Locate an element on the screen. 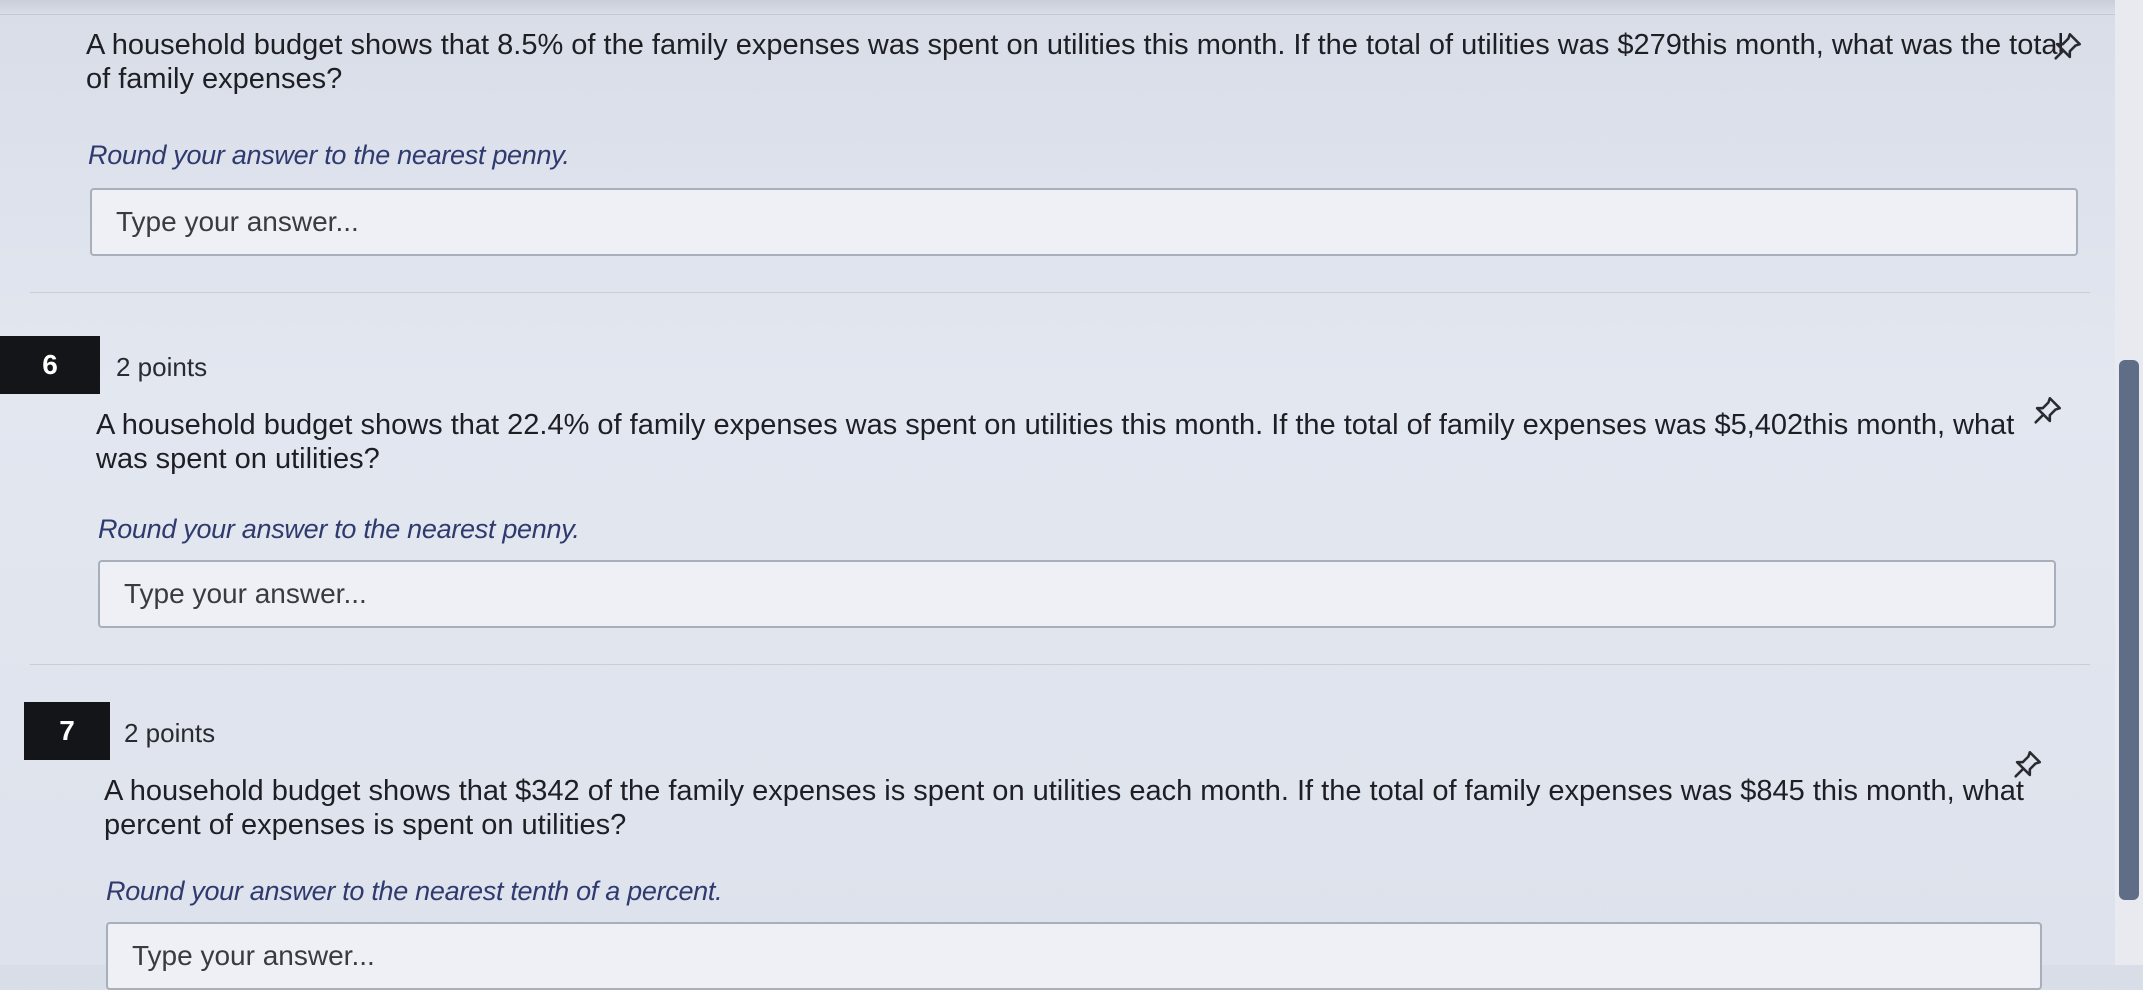 The width and height of the screenshot is (2143, 990). scrollbar-thumb is located at coordinates (2129, 630).